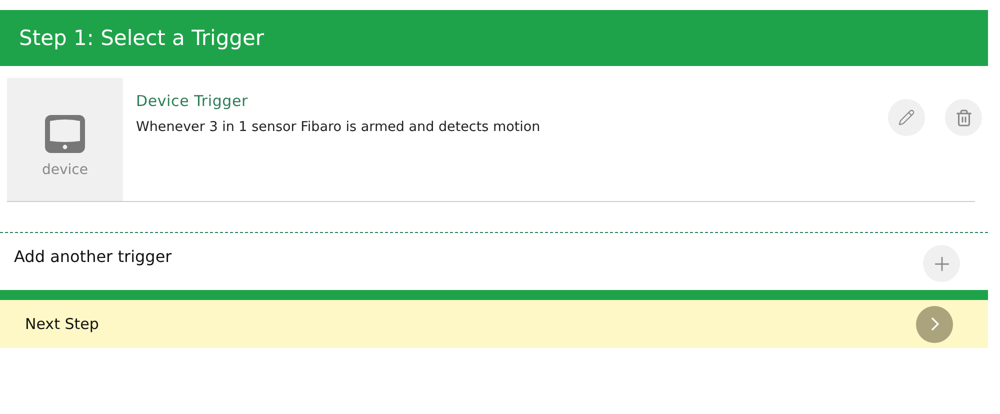  I want to click on tile-label: device, so click(65, 170).